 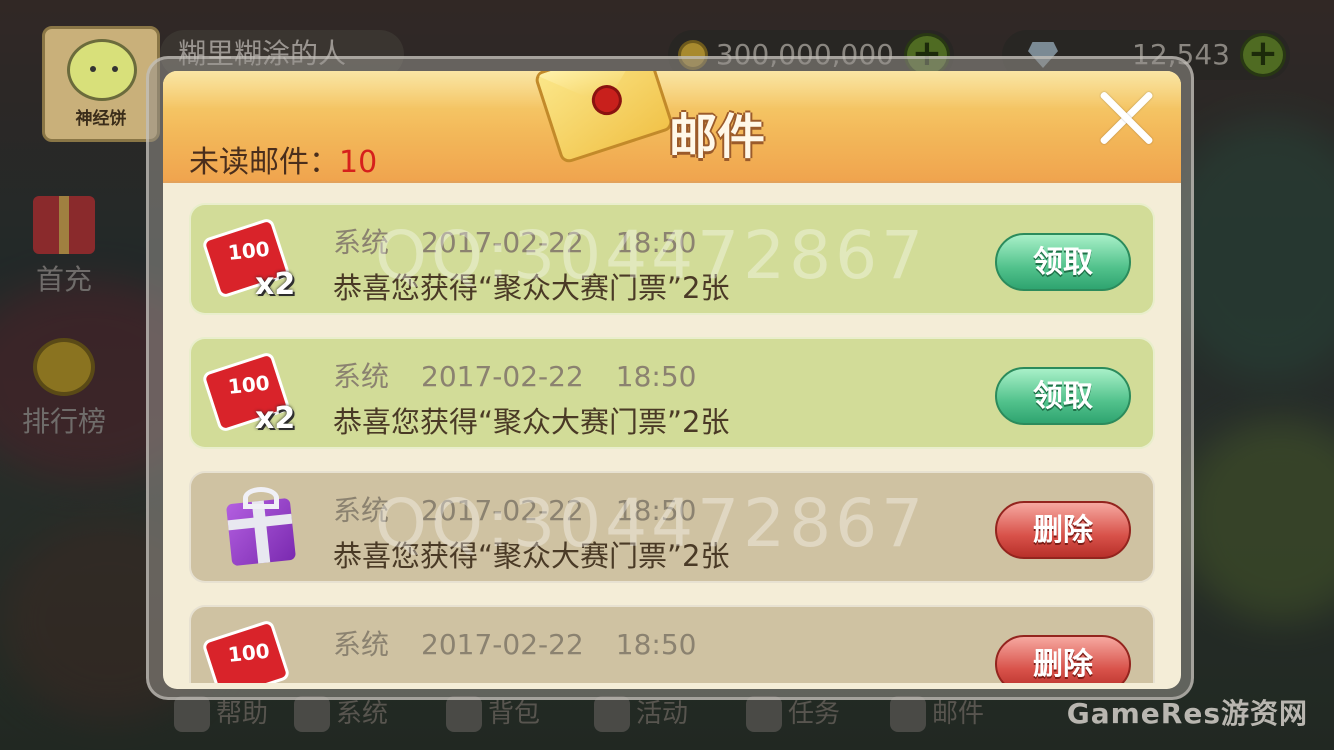 I want to click on leaderboard-button: 排行榜, so click(x=64, y=389).